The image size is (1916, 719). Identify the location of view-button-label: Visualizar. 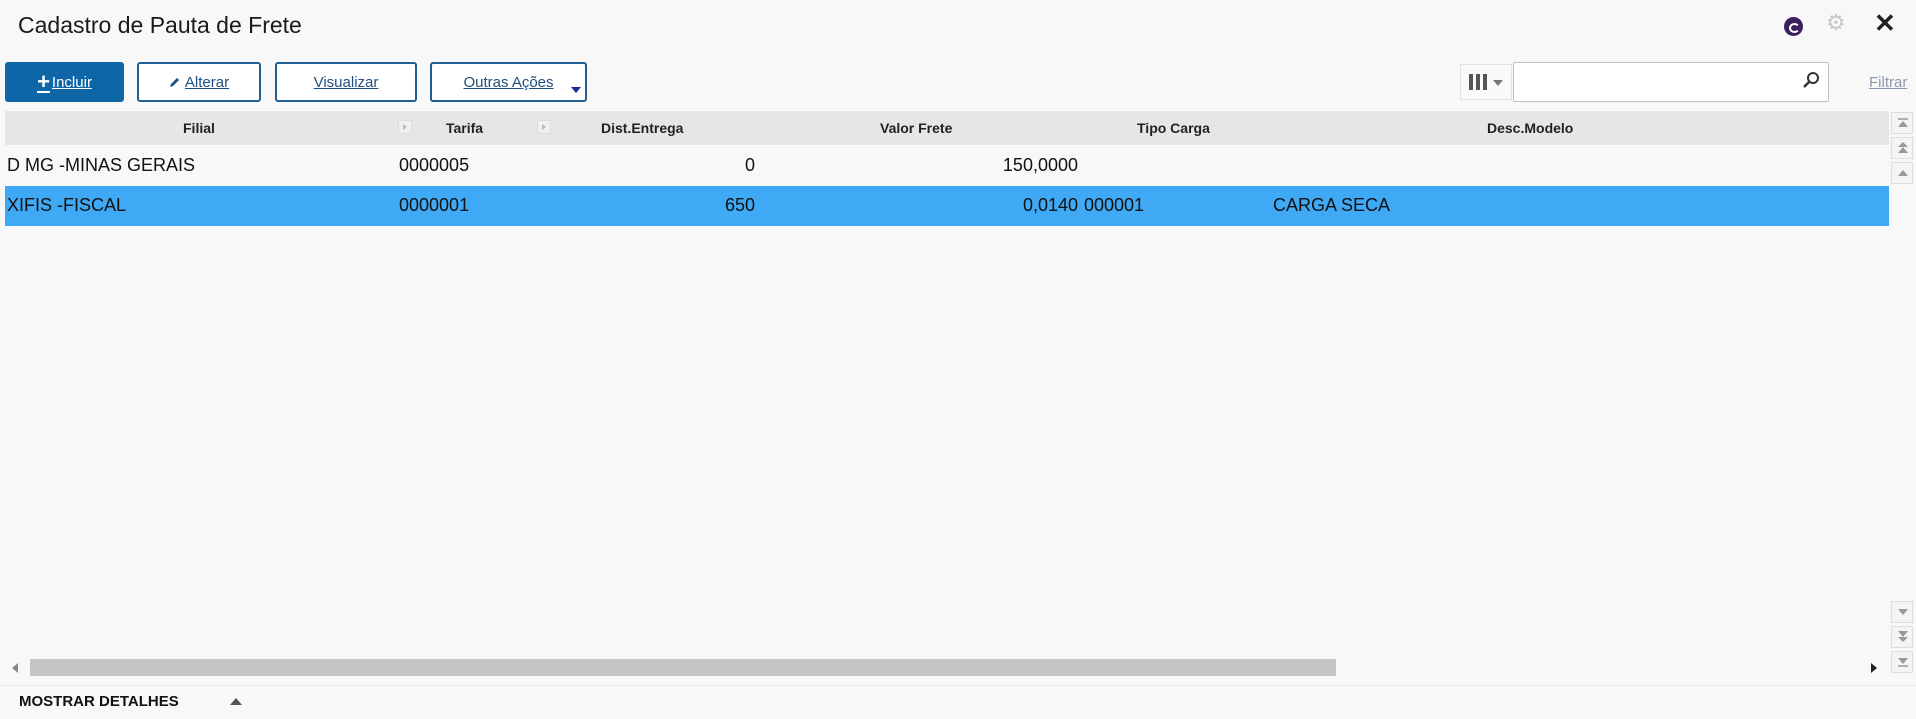
(346, 82).